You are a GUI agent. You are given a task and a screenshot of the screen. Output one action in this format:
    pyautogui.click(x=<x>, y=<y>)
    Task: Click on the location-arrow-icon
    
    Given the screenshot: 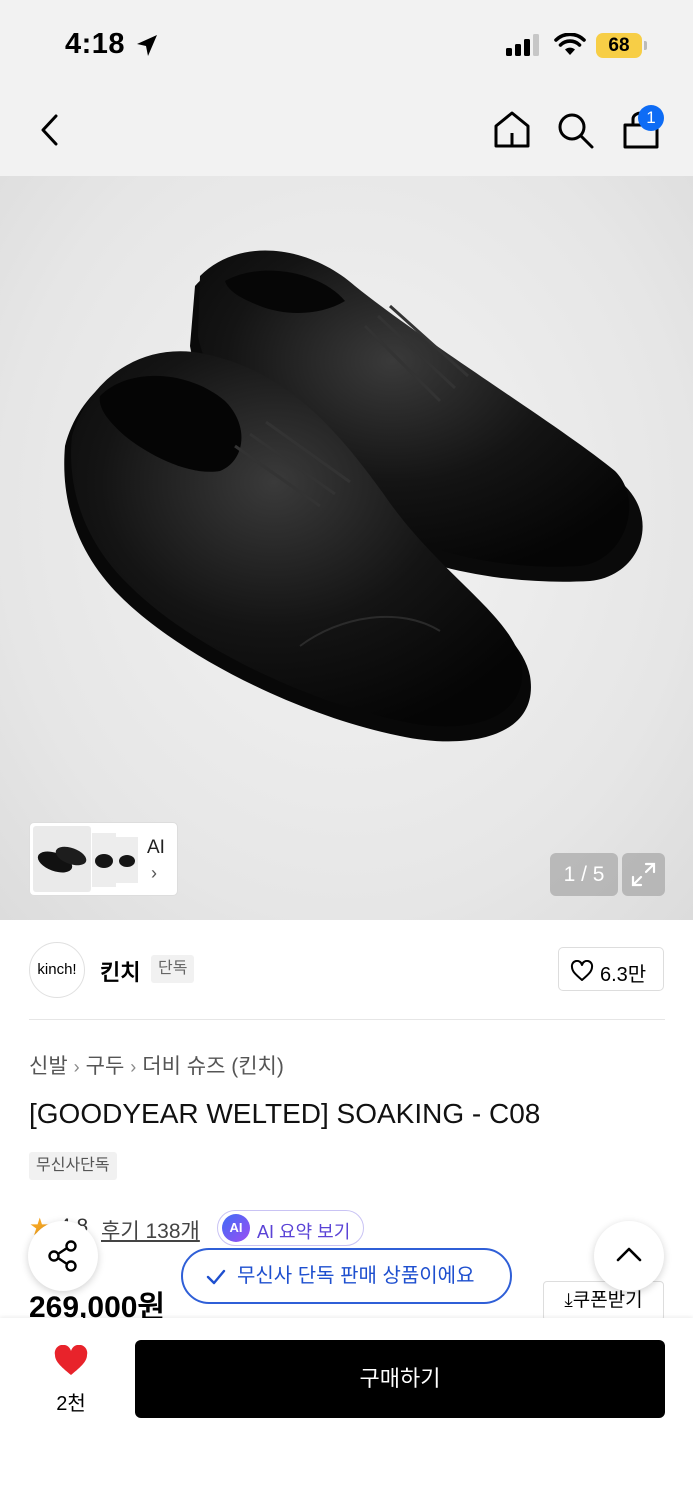 What is the action you would take?
    pyautogui.click(x=147, y=45)
    